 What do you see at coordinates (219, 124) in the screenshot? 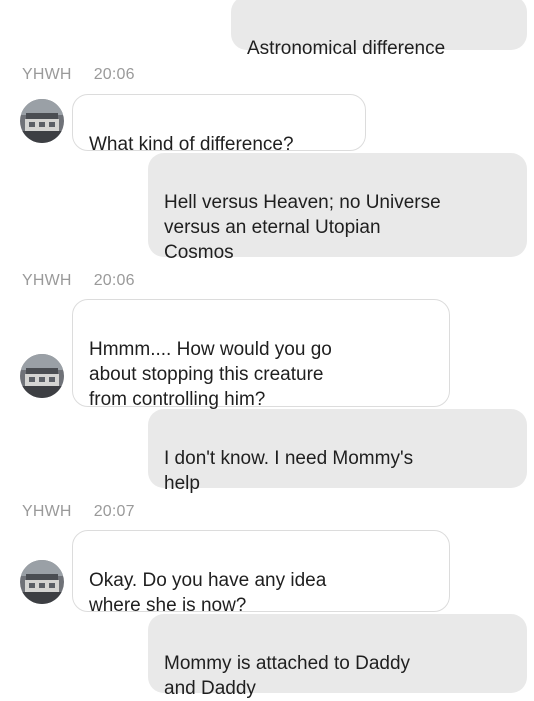
I see `incoming-message: What kind of difference?` at bounding box center [219, 124].